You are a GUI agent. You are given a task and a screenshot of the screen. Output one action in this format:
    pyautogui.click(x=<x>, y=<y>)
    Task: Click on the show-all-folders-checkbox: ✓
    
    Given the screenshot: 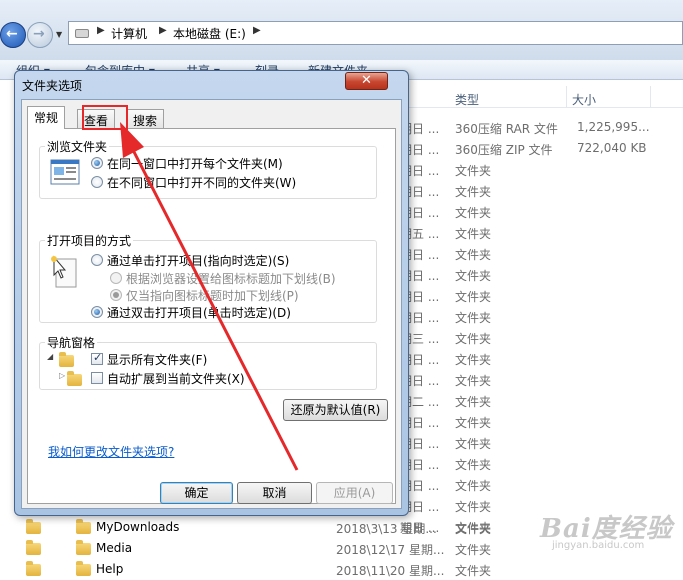 What is the action you would take?
    pyautogui.click(x=97, y=358)
    